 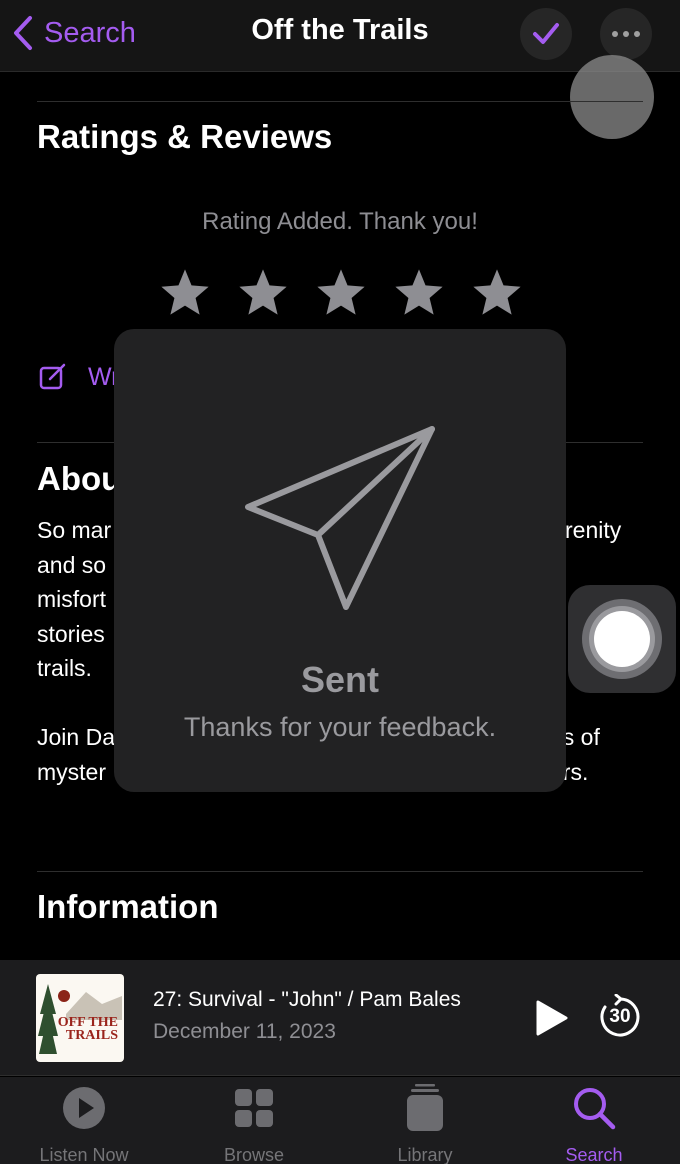 I want to click on paper-plane-icon, so click(x=340, y=518).